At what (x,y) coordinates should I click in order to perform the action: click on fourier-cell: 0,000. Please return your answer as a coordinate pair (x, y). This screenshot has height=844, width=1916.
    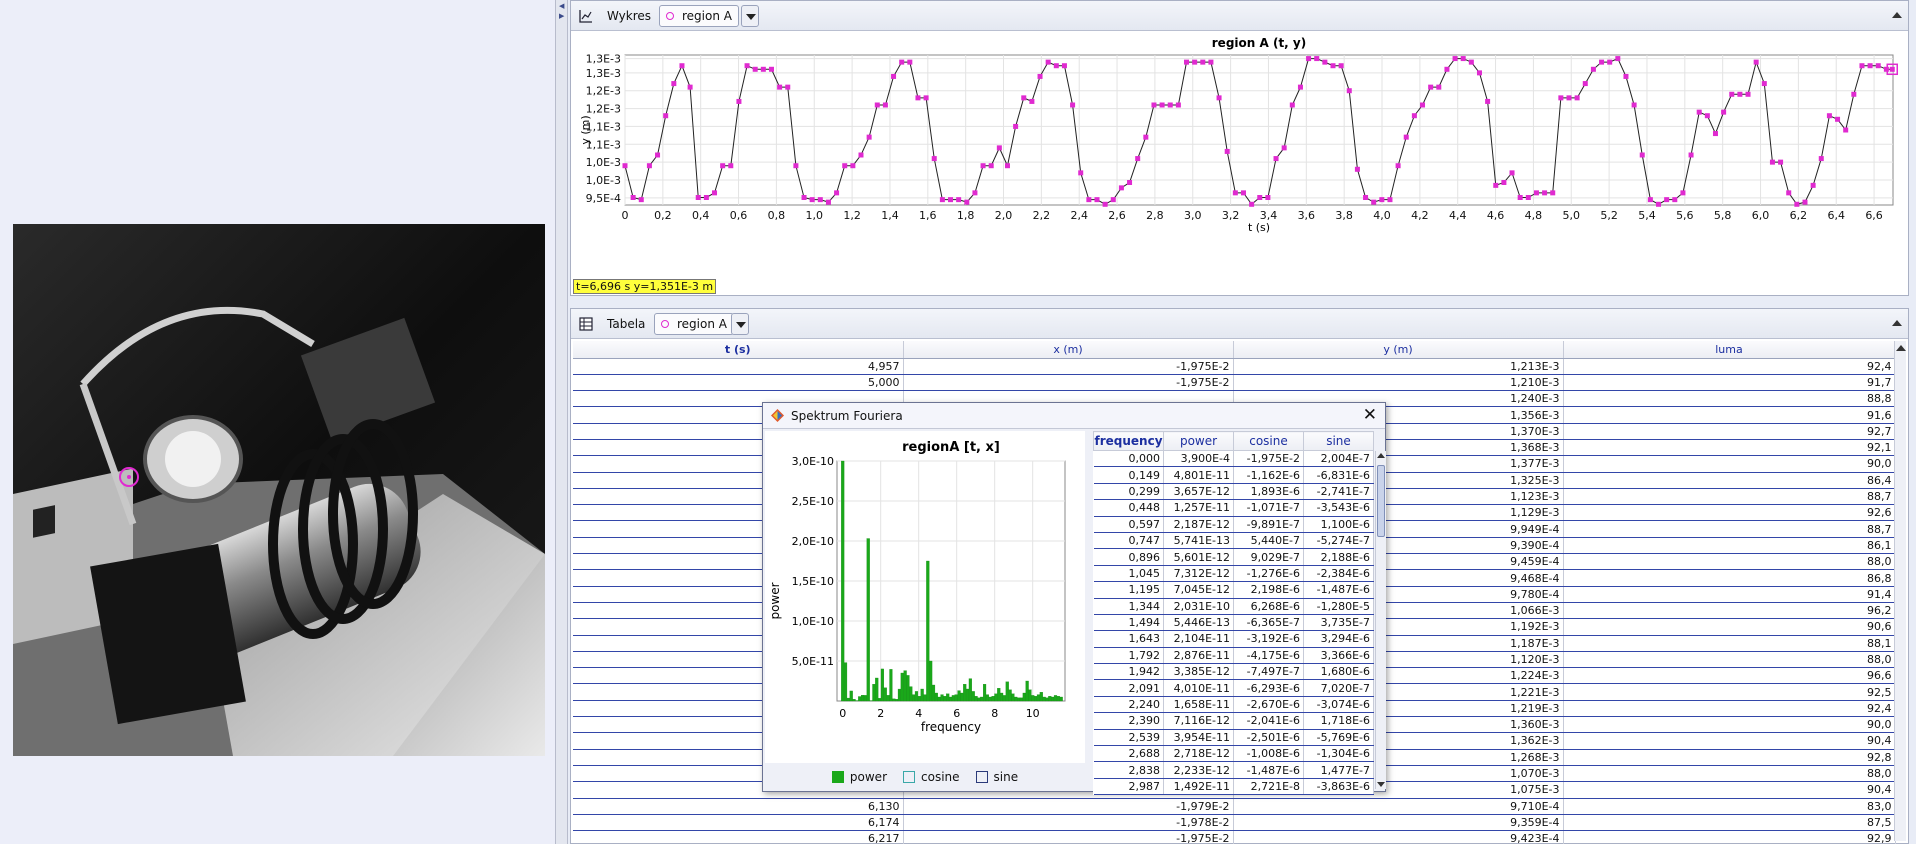
    Looking at the image, I should click on (1128, 459).